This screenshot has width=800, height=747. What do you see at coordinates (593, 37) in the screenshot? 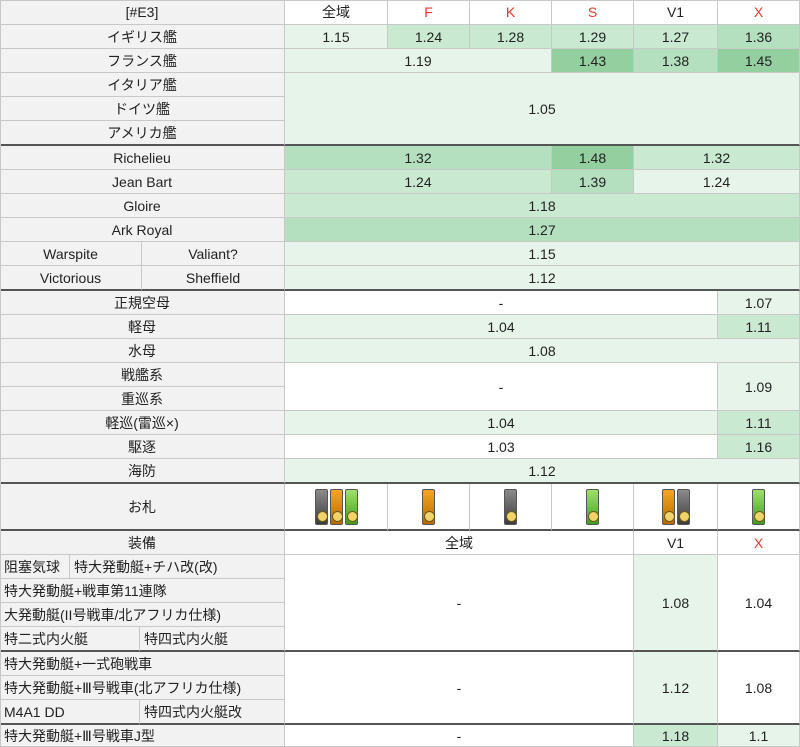
I see `uk-s: 1.29` at bounding box center [593, 37].